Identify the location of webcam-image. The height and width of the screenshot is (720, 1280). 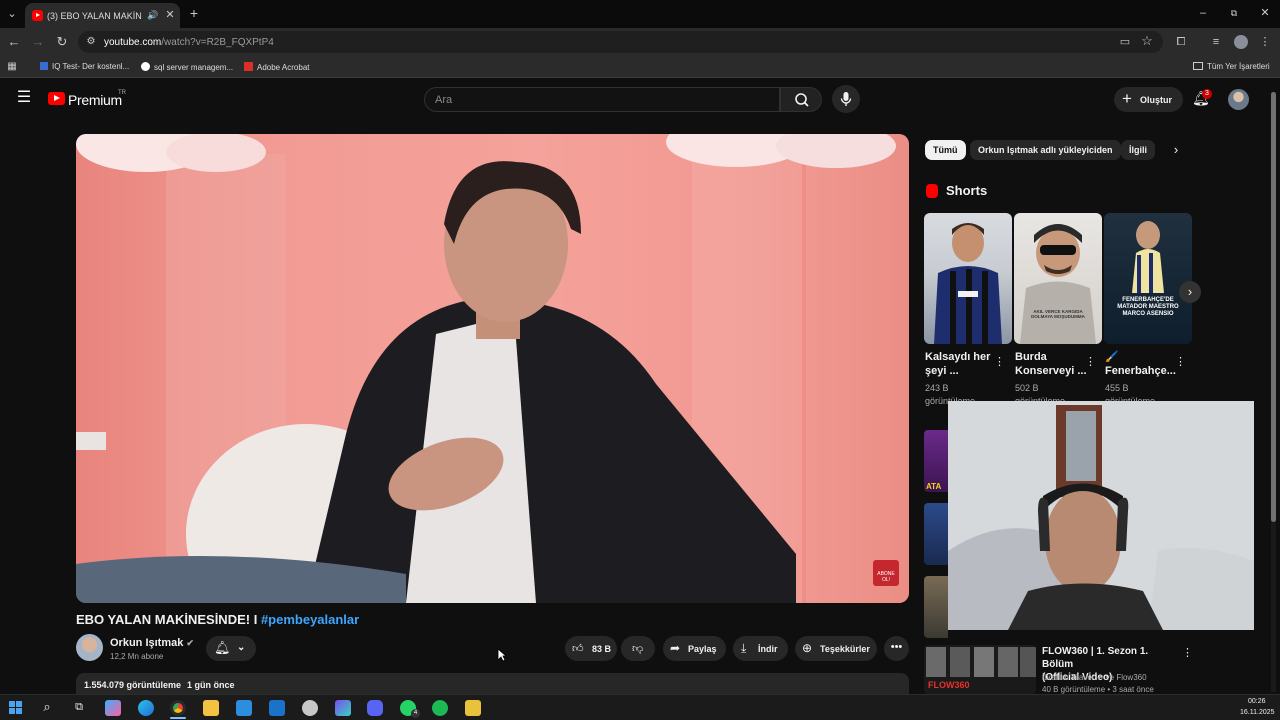
(1101, 515).